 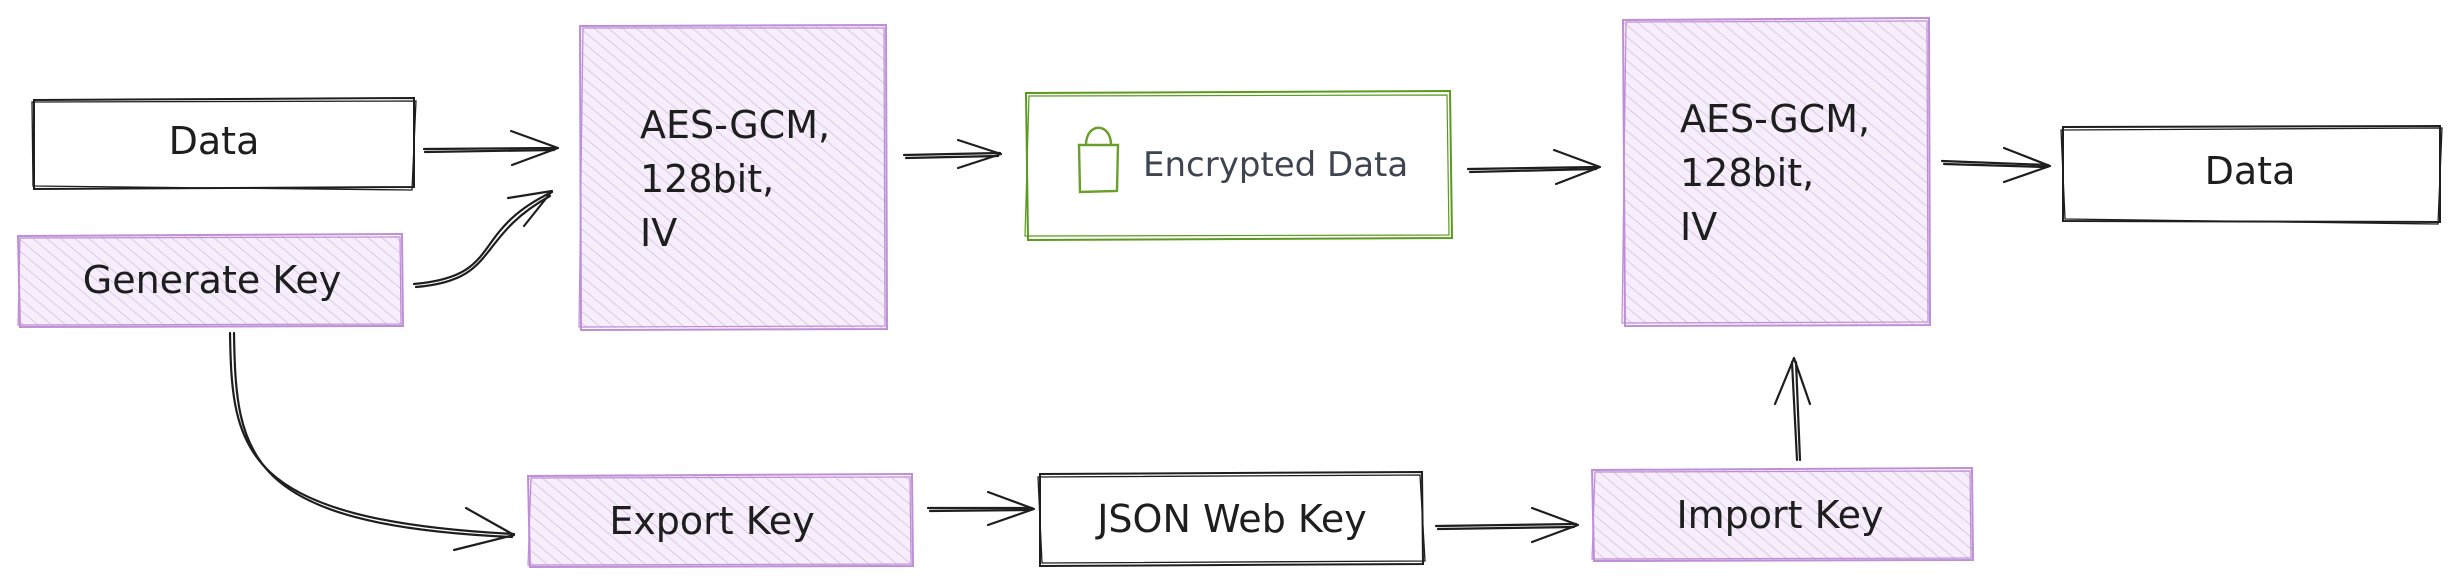 I want to click on export-key-label: Export Key, so click(x=711, y=521).